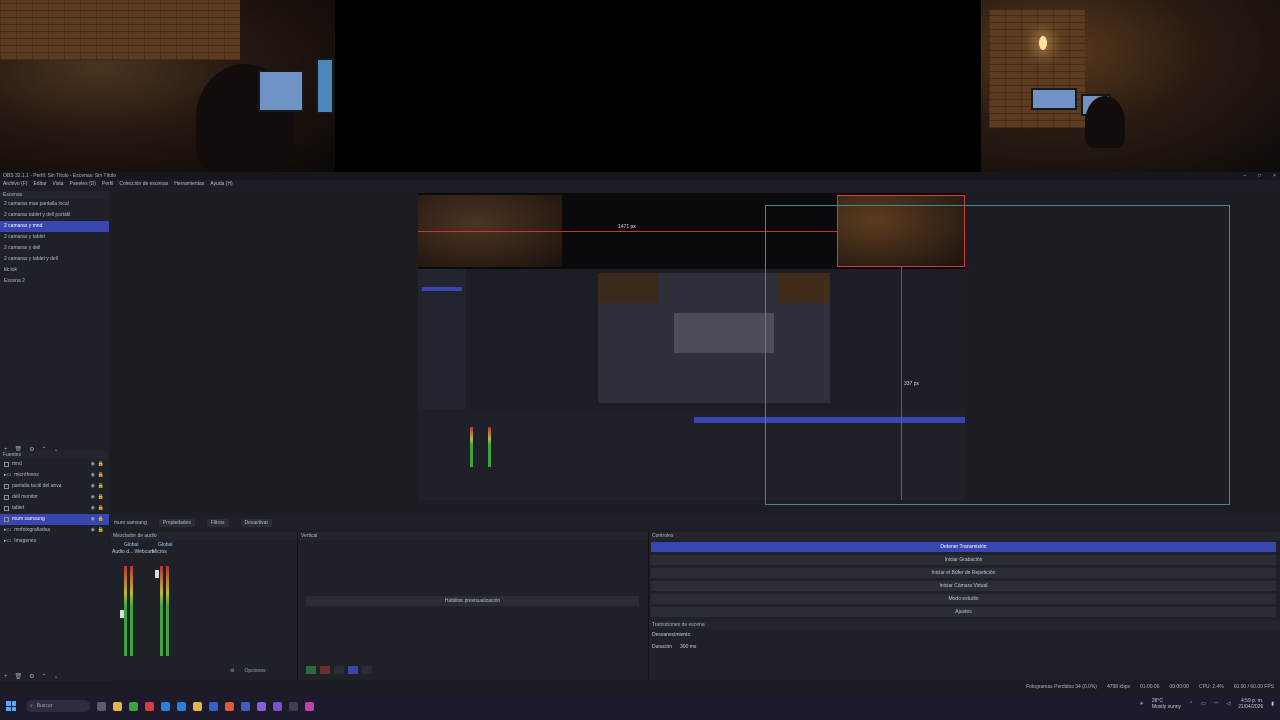  What do you see at coordinates (15, 184) in the screenshot?
I see `menu-item-archivo: Archivo (F)` at bounding box center [15, 184].